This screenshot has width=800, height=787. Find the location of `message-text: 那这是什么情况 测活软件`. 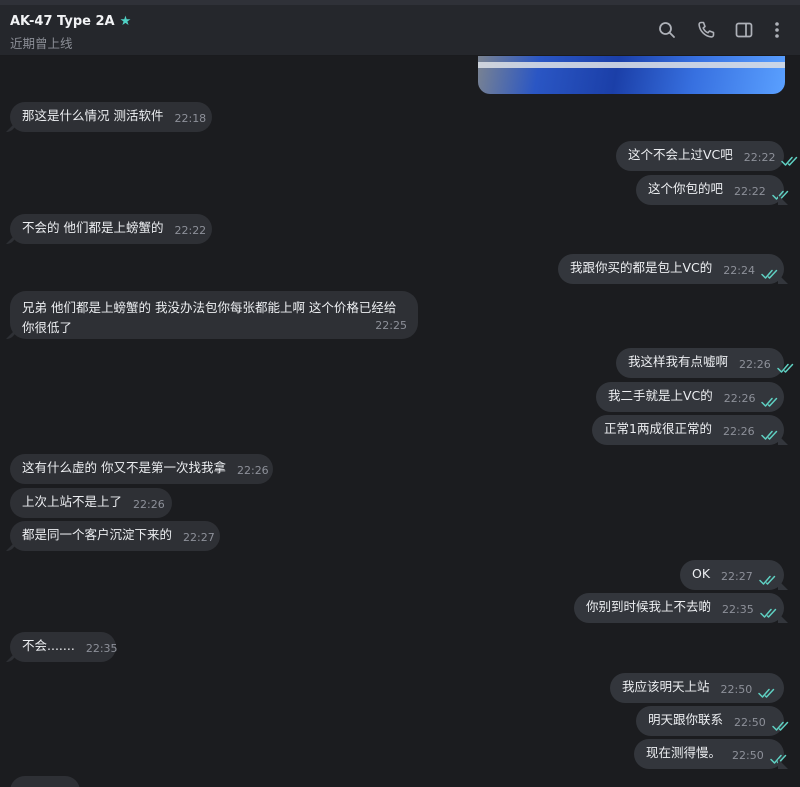

message-text: 那这是什么情况 测活软件 is located at coordinates (93, 115).